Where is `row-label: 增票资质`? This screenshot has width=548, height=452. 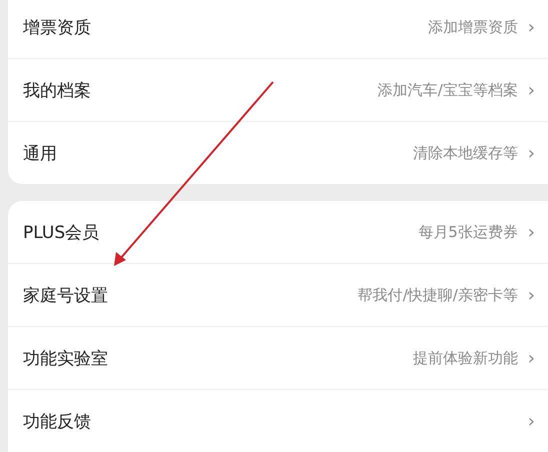
row-label: 增票资质 is located at coordinates (57, 27).